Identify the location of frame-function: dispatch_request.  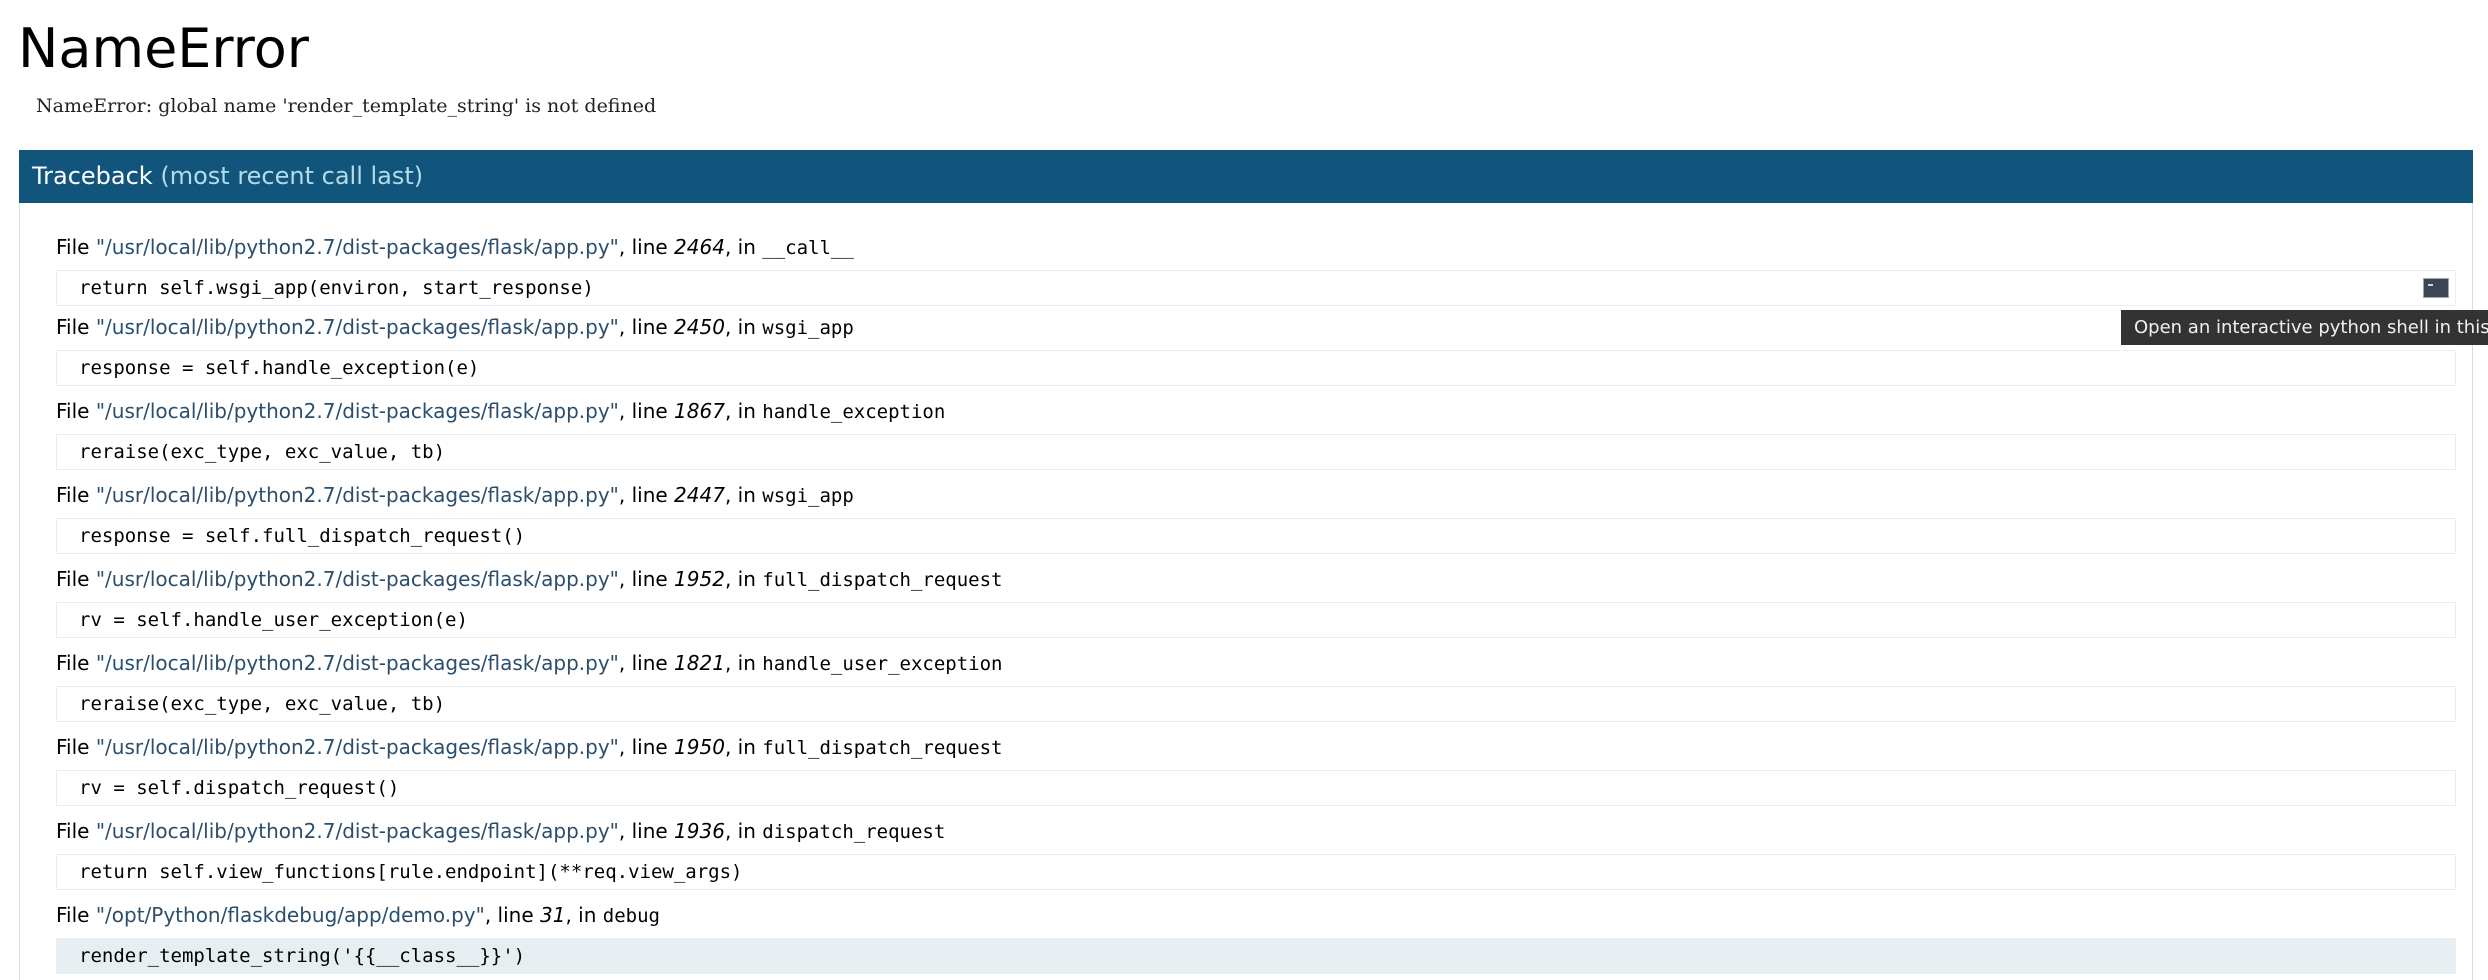
(854, 832).